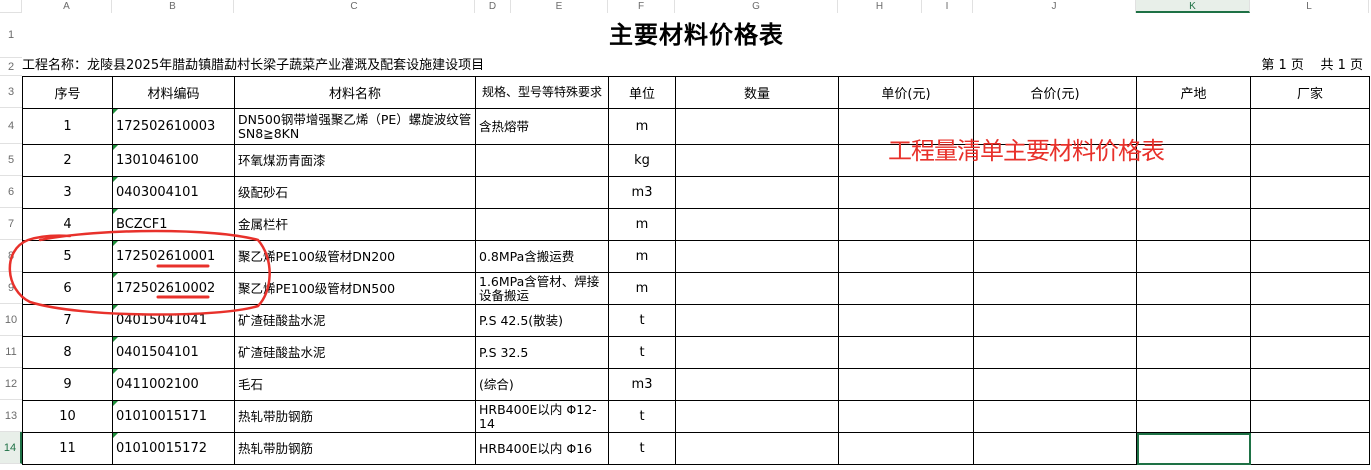 The width and height of the screenshot is (1371, 470). Describe the element at coordinates (173, 288) in the screenshot. I see `cell-code: 172502610002` at that location.